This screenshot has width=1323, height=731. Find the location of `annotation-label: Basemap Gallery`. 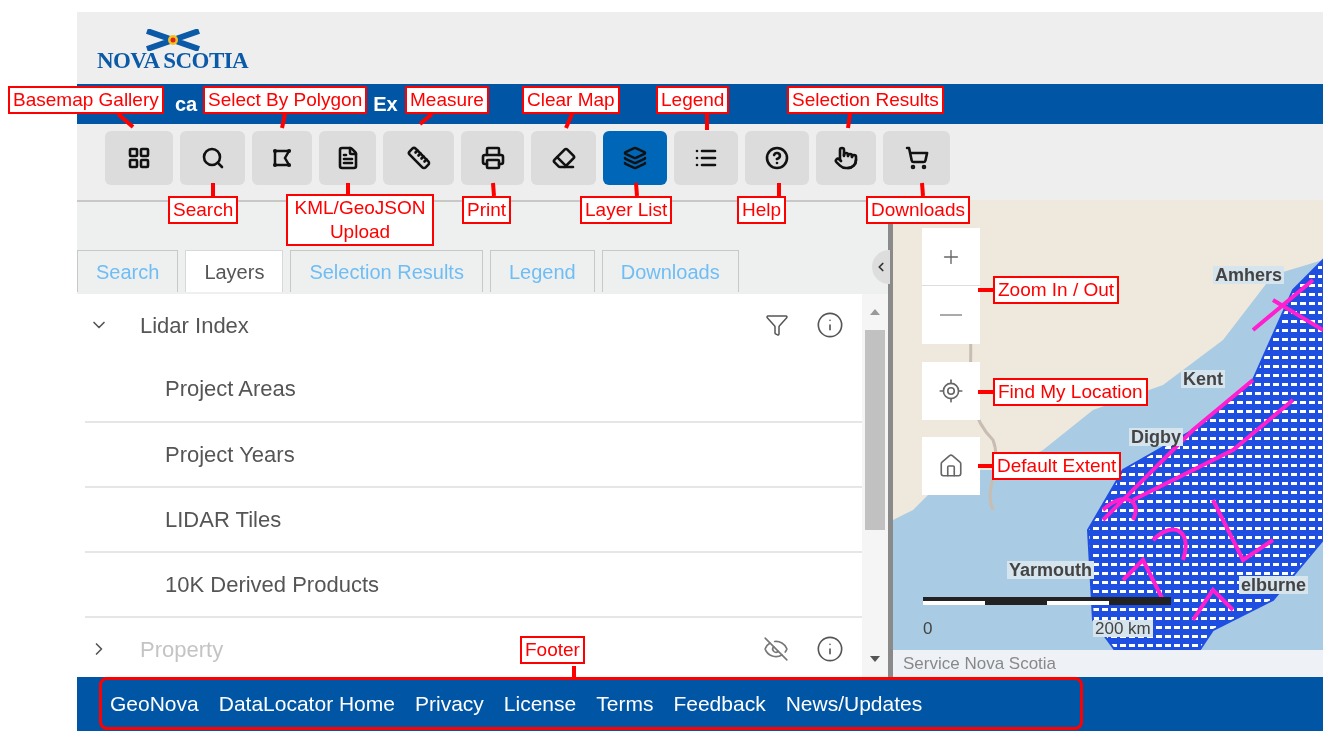

annotation-label: Basemap Gallery is located at coordinates (86, 100).